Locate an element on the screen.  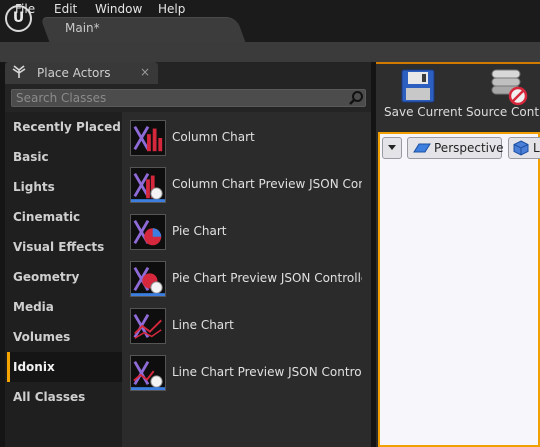
search-icon is located at coordinates (356, 98).